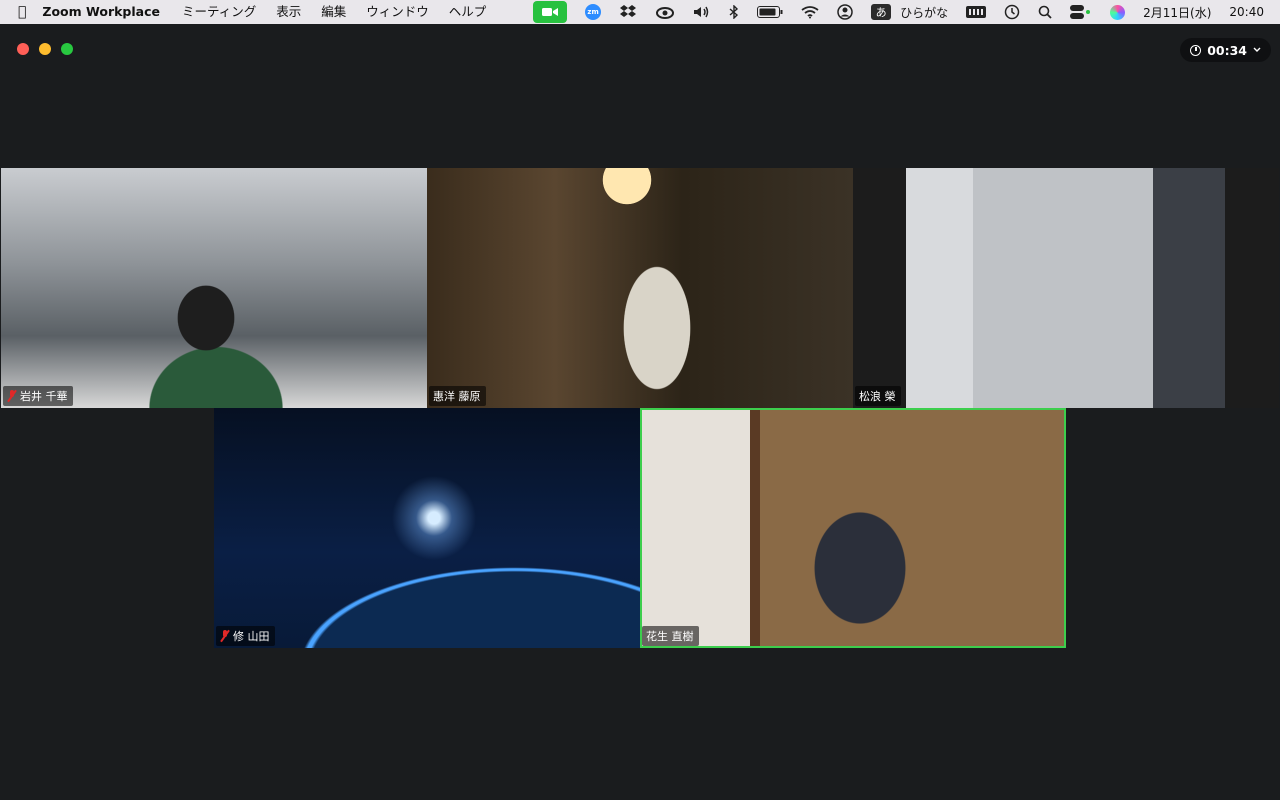 This screenshot has width=1280, height=800. What do you see at coordinates (640, 288) in the screenshot?
I see `video-tile: 惠洋 藤原` at bounding box center [640, 288].